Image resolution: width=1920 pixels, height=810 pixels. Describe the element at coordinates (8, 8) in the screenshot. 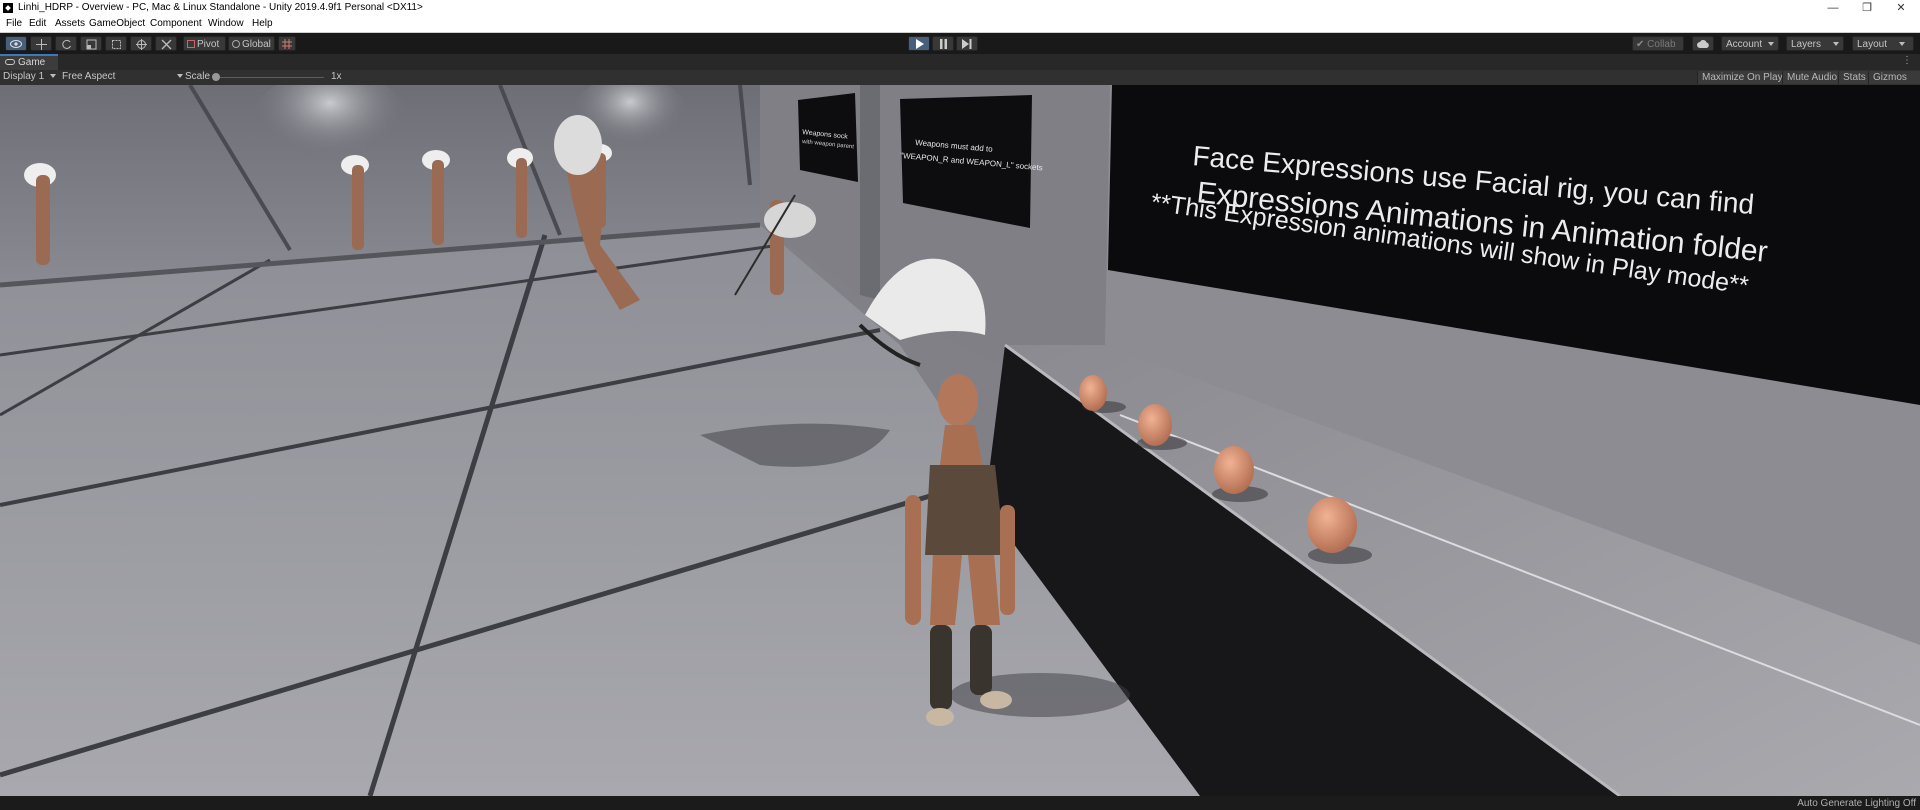

I see `unity-logo-icon` at that location.